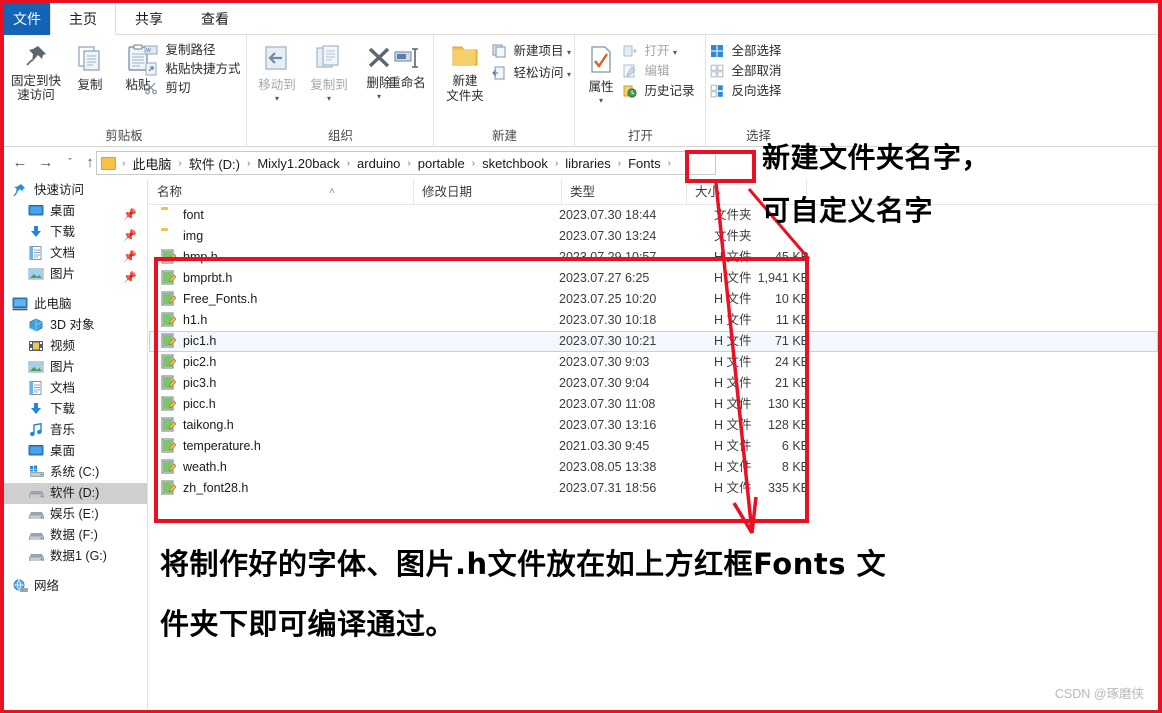 Image resolution: width=1162 pixels, height=713 pixels. What do you see at coordinates (200, 341) in the screenshot?
I see `file-name: pic1.h` at bounding box center [200, 341].